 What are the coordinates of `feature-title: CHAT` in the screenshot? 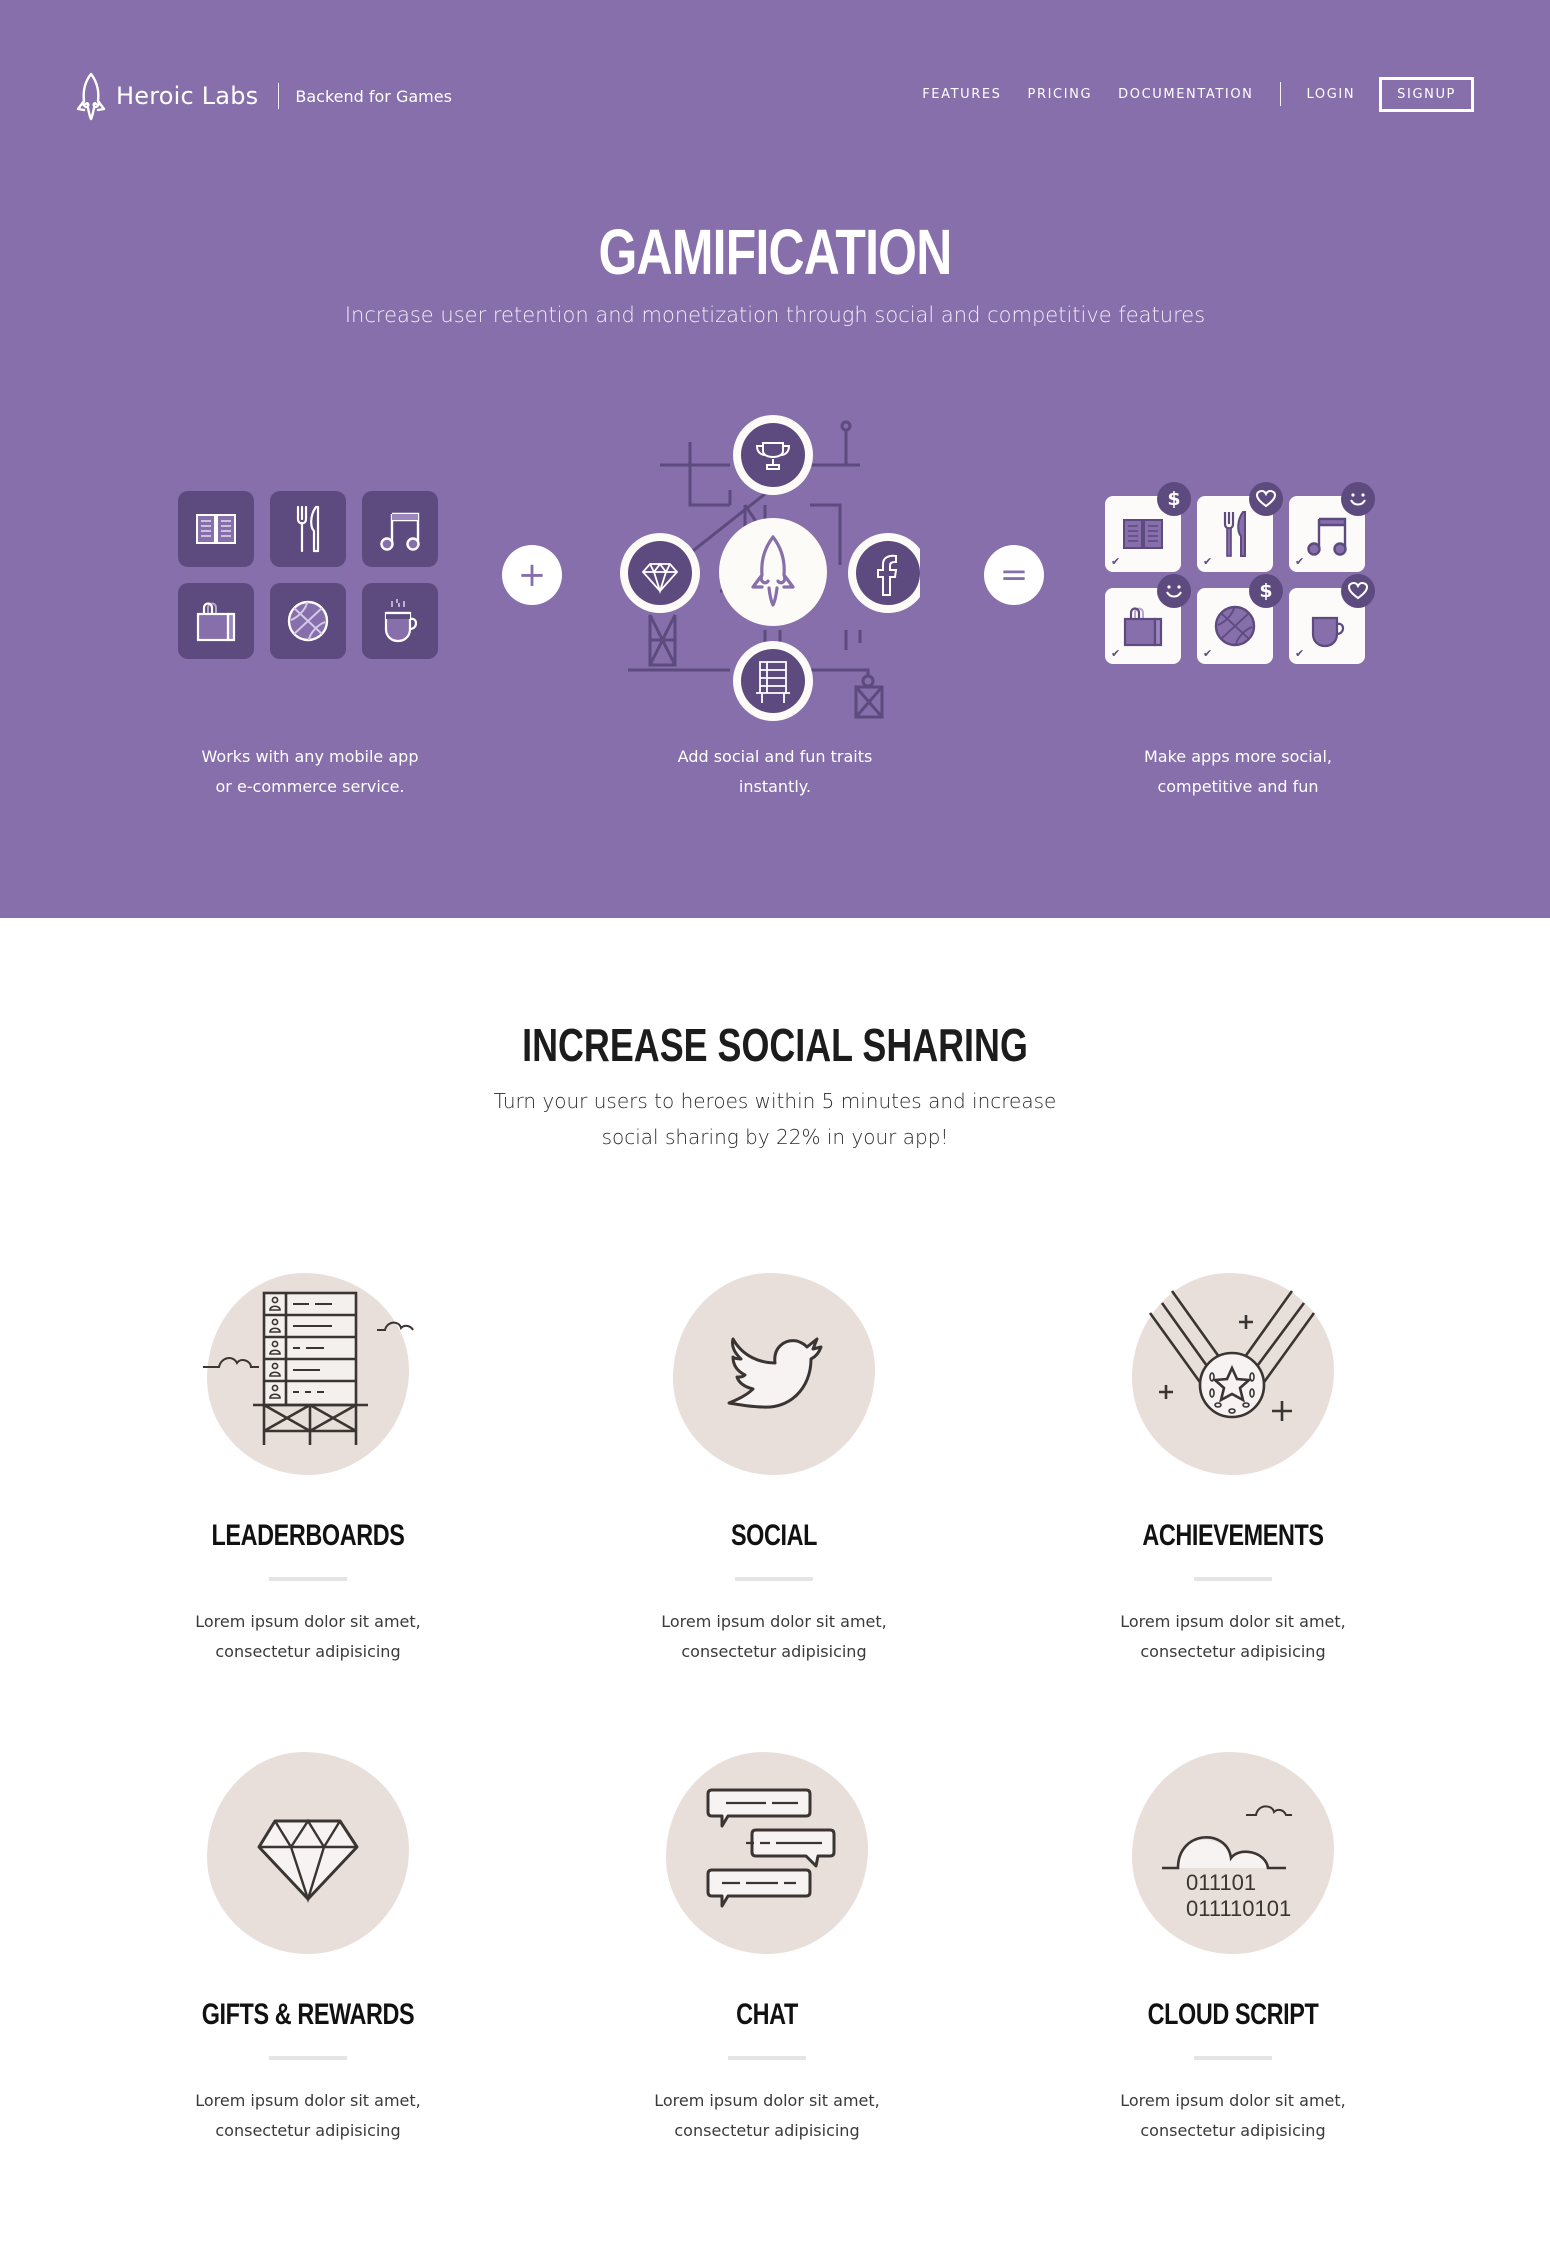 It's located at (767, 2014).